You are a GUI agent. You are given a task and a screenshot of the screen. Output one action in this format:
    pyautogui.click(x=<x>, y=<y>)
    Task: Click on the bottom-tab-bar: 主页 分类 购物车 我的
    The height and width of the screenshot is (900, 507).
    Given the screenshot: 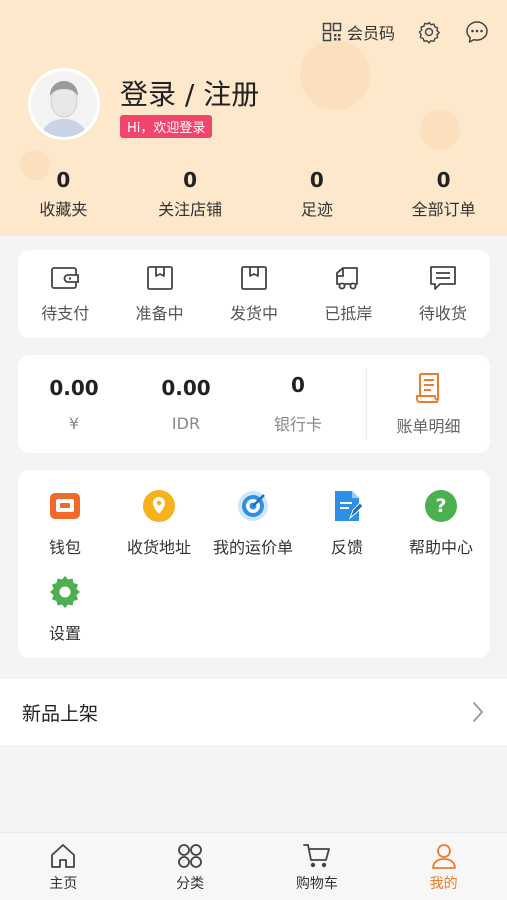 What is the action you would take?
    pyautogui.click(x=253, y=866)
    